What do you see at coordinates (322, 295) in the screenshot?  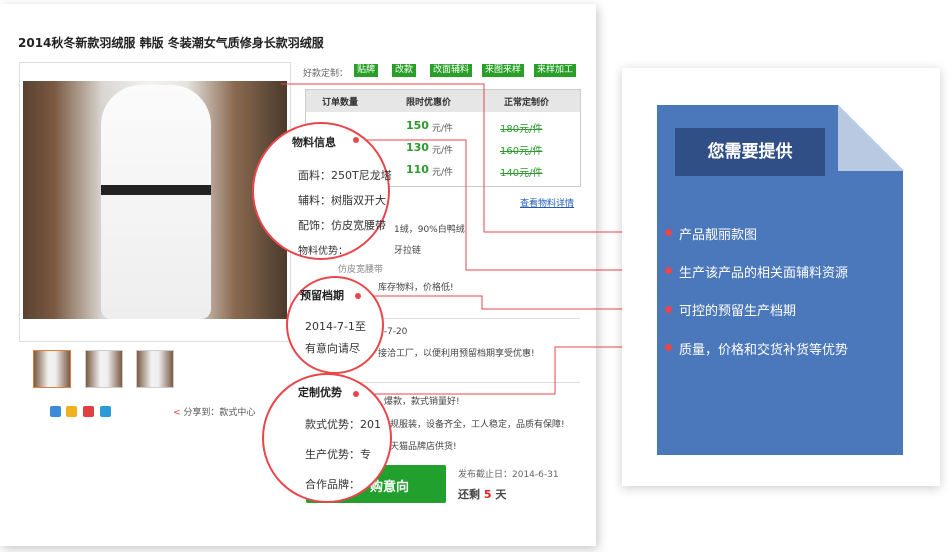 I see `schedule-title: 预留档期` at bounding box center [322, 295].